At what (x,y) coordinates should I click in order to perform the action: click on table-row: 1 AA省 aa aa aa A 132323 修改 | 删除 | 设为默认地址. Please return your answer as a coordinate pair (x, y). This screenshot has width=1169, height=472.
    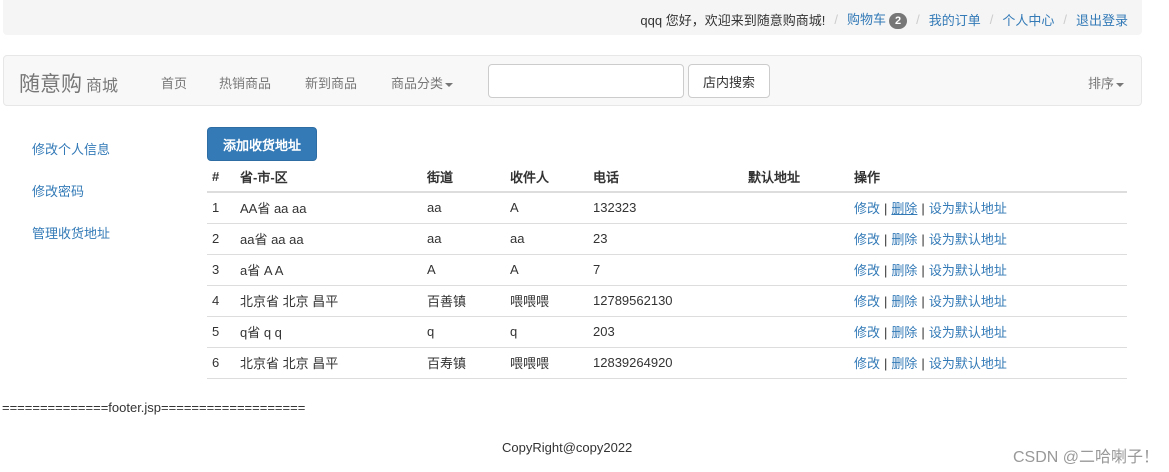
    Looking at the image, I should click on (667, 208).